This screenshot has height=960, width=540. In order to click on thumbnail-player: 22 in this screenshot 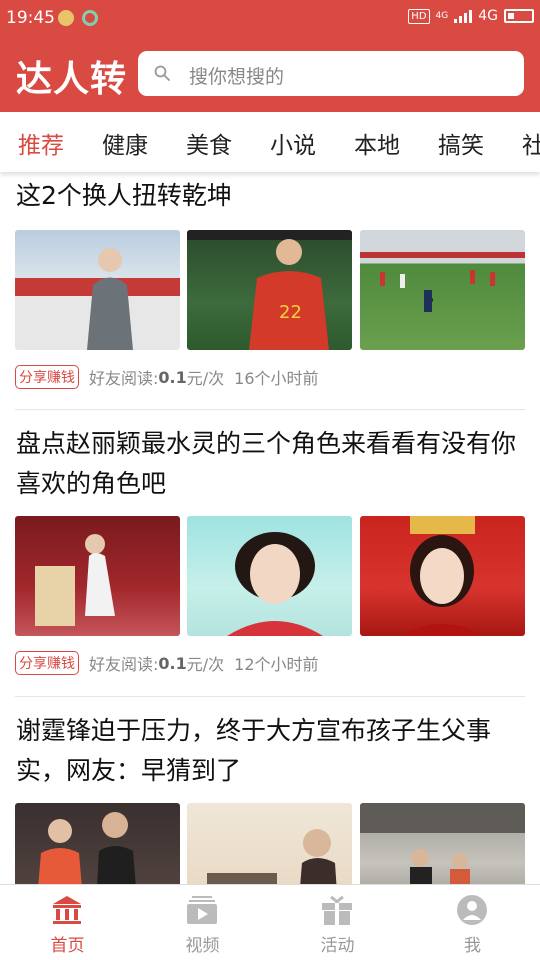, I will do `click(269, 290)`.